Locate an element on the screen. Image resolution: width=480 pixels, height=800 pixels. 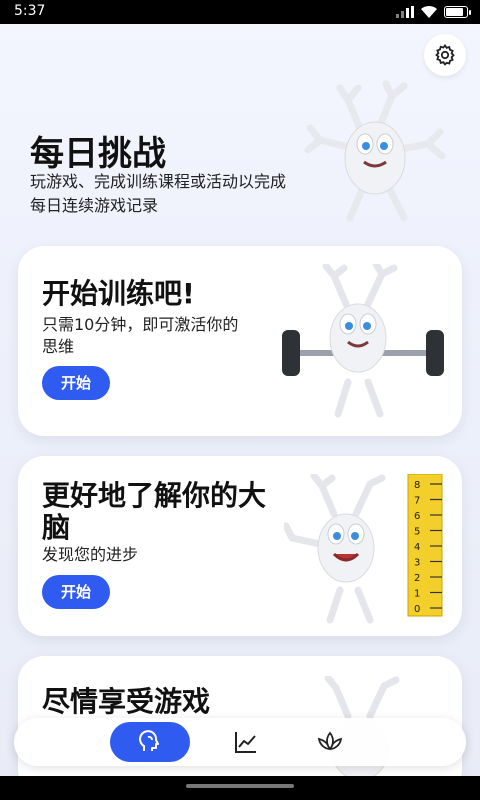
ruler-label: 5 is located at coordinates (417, 532).